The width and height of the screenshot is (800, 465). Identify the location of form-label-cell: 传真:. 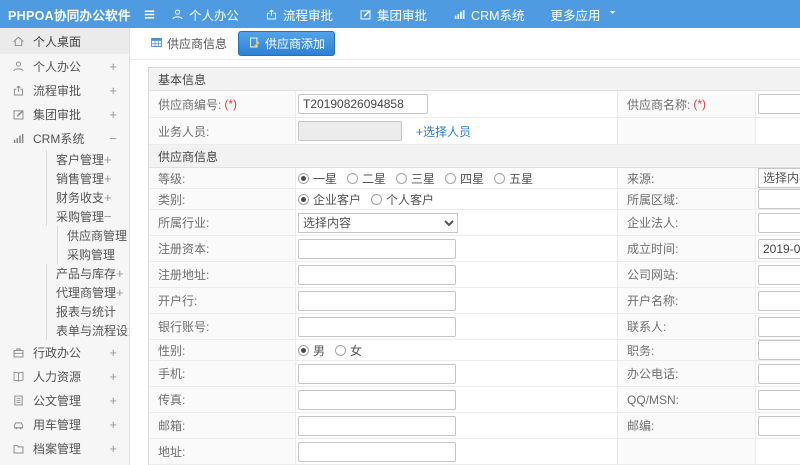
(222, 399).